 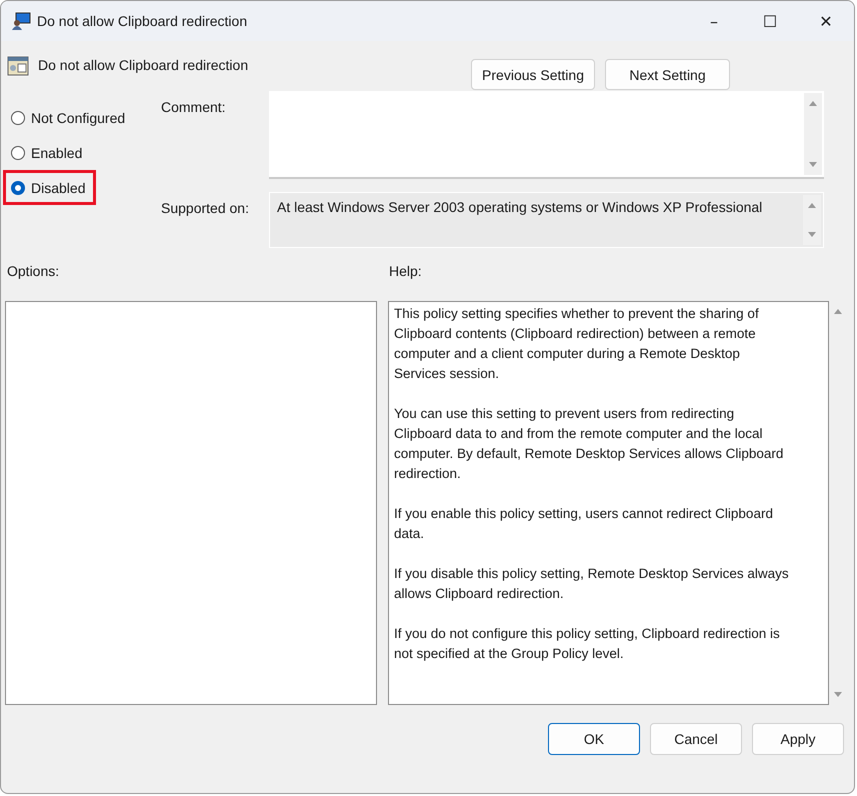 I want to click on supported-label: Supported on:, so click(x=205, y=208).